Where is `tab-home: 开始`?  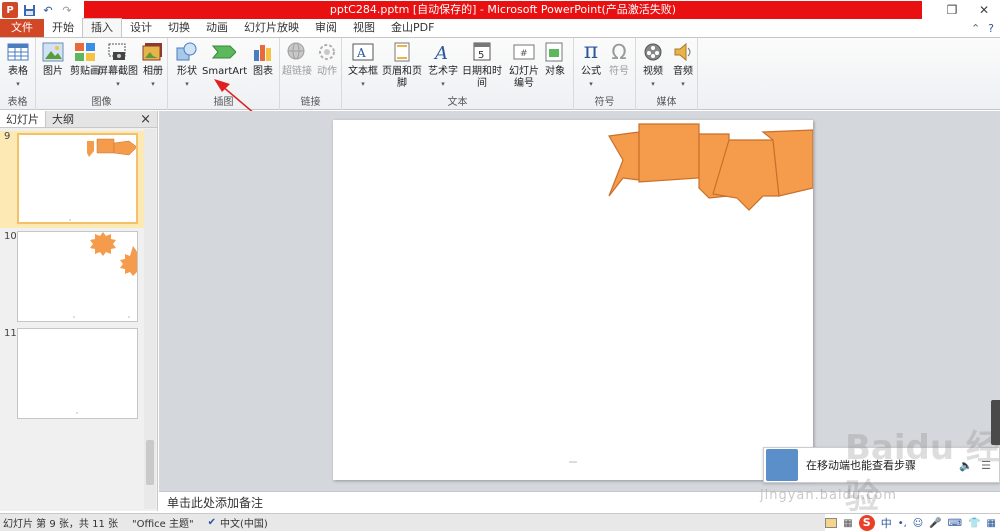 tab-home: 开始 is located at coordinates (63, 28).